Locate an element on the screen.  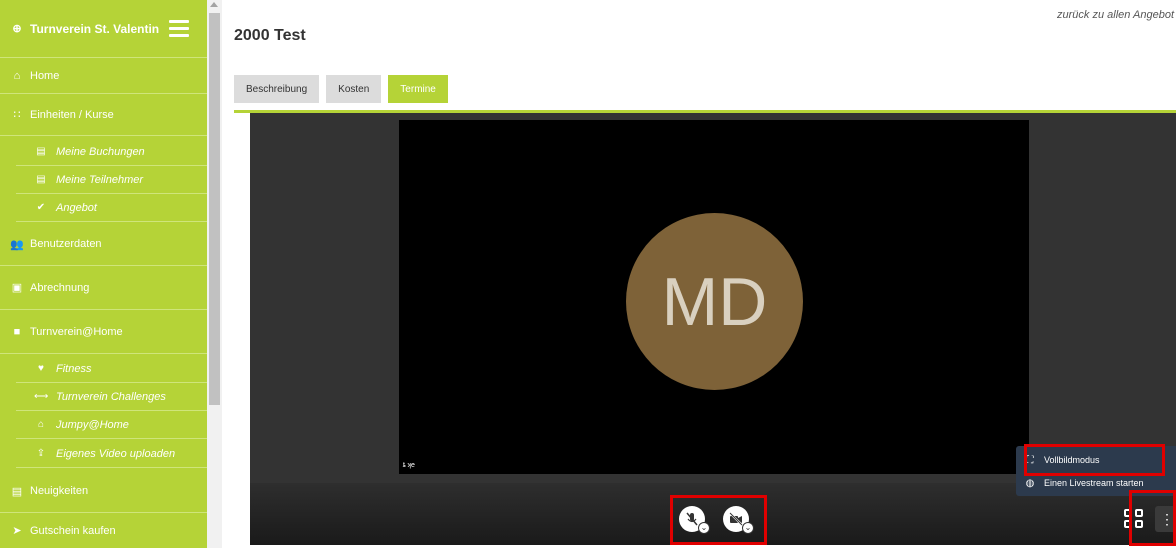
back-to-offers-link: zurück zu allen Angebot is located at coordinates (1115, 15).